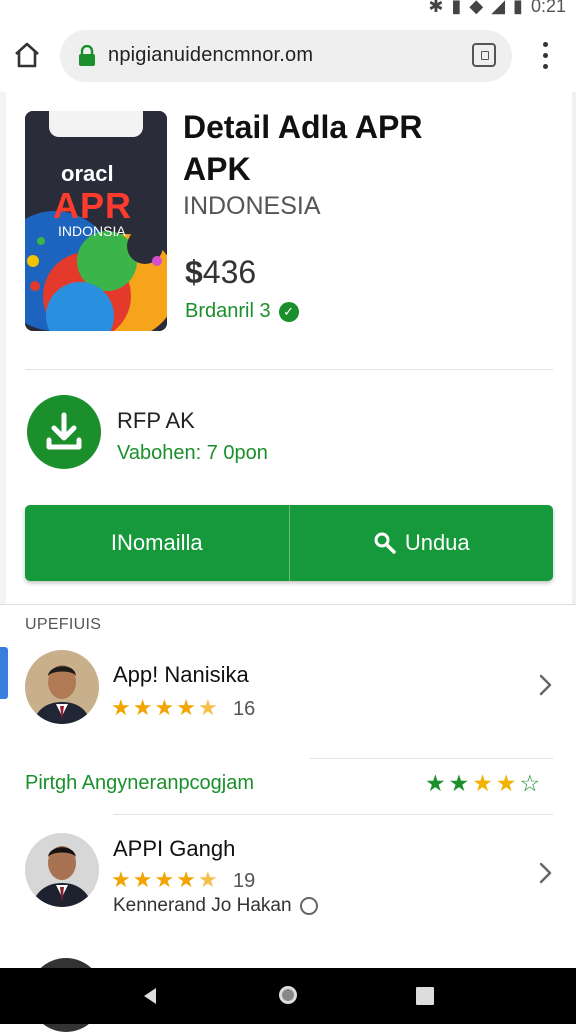 The width and height of the screenshot is (576, 1032). Describe the element at coordinates (181, 675) in the screenshot. I see `reviewer-name: App! Nanisika` at that location.